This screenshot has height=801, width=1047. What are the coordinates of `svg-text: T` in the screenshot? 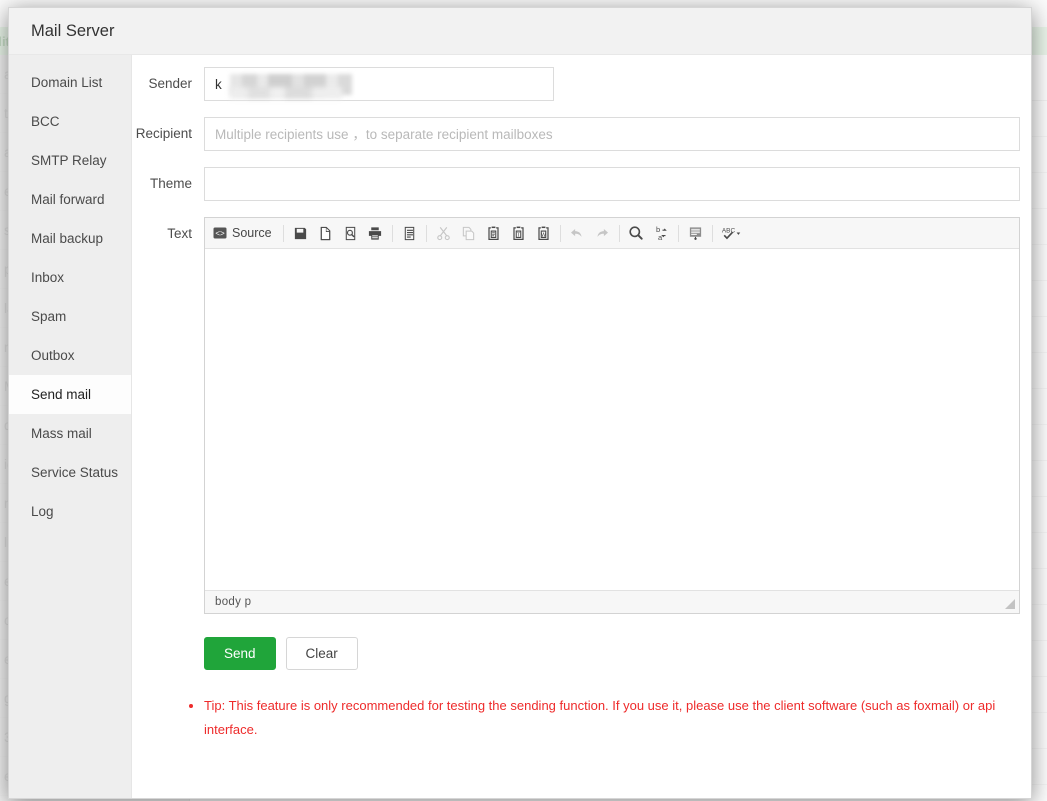 It's located at (518, 235).